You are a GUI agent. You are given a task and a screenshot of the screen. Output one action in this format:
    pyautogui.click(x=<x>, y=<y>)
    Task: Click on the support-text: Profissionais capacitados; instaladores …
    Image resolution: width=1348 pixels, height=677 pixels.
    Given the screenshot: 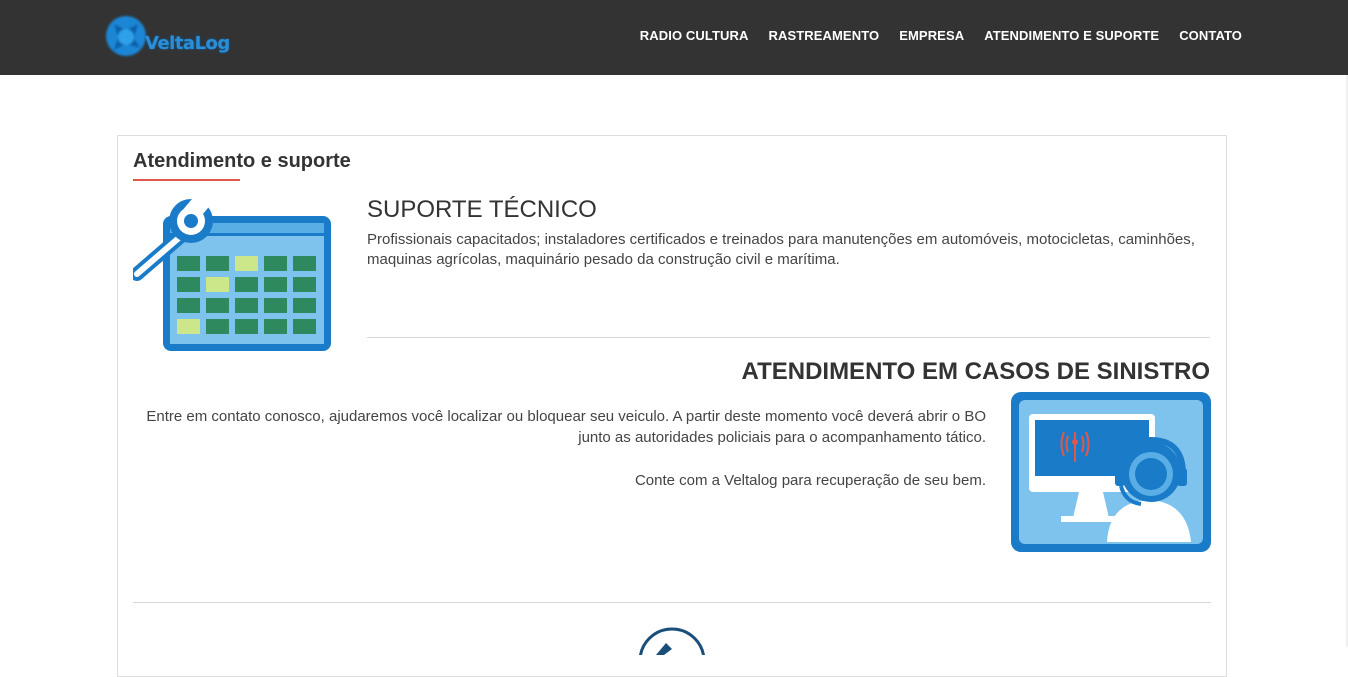 What is the action you would take?
    pyautogui.click(x=781, y=249)
    